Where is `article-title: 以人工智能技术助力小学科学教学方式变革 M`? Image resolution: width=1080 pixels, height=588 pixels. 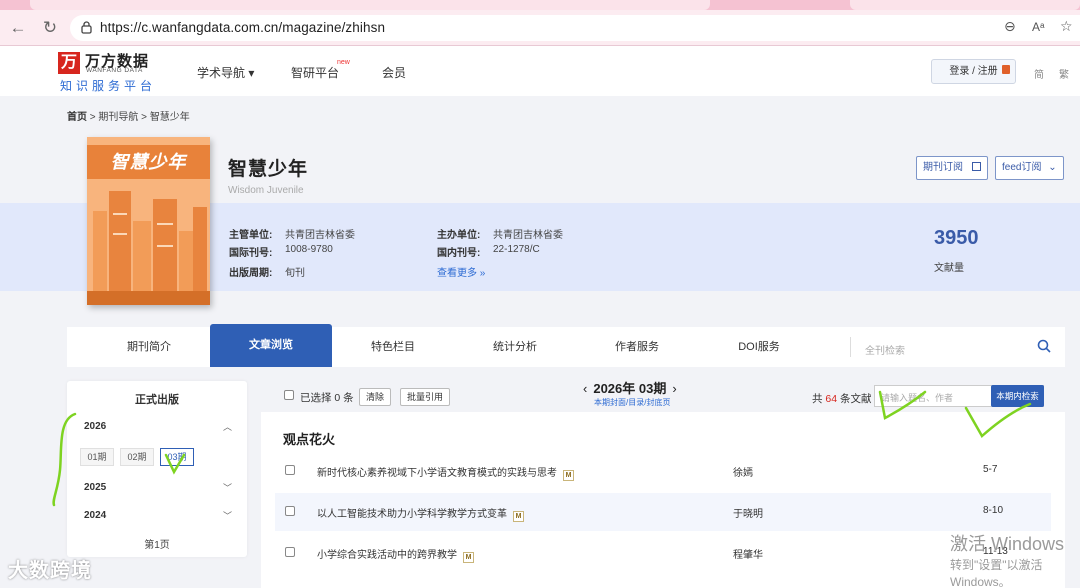 article-title: 以人工智能技术助力小学科学教学方式变革 M is located at coordinates (420, 513).